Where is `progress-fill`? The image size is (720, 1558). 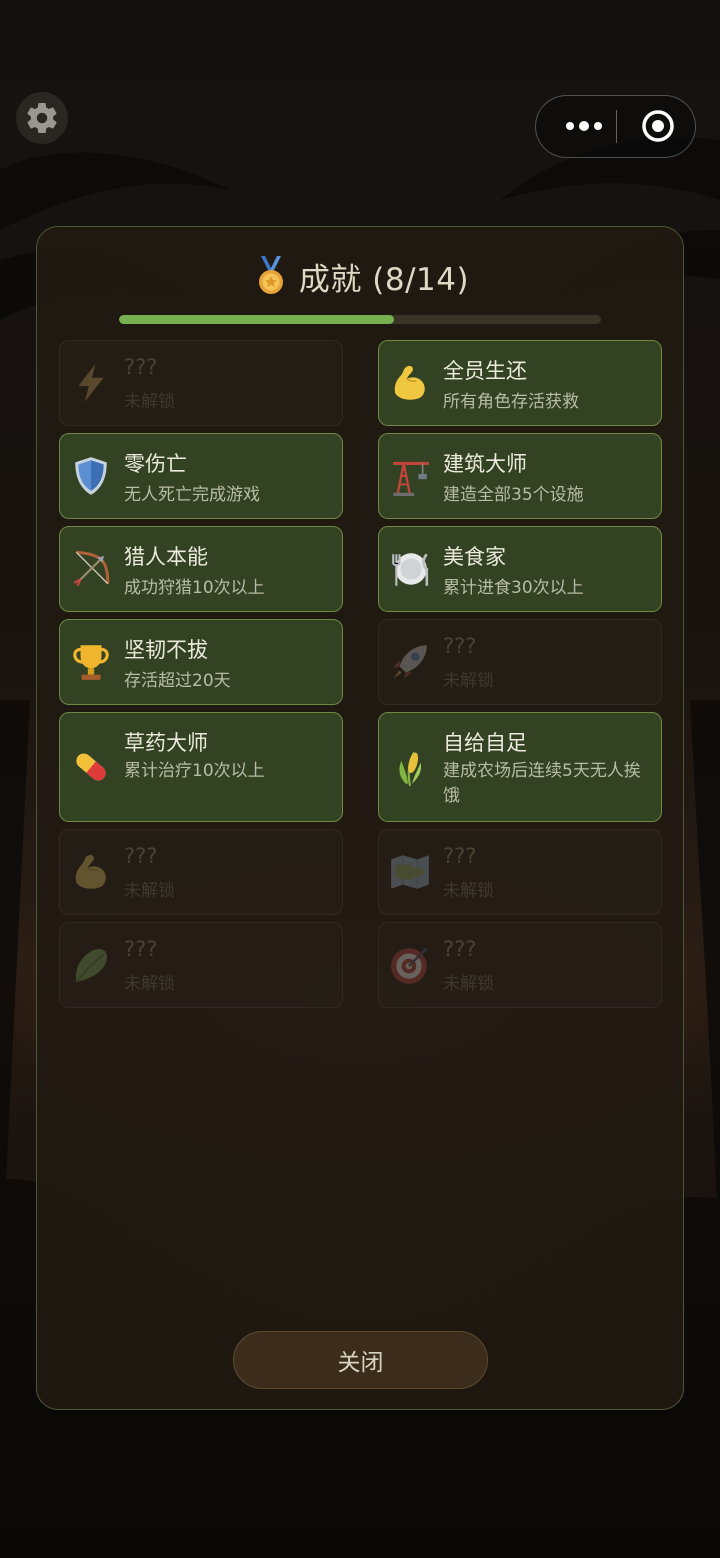 progress-fill is located at coordinates (257, 319).